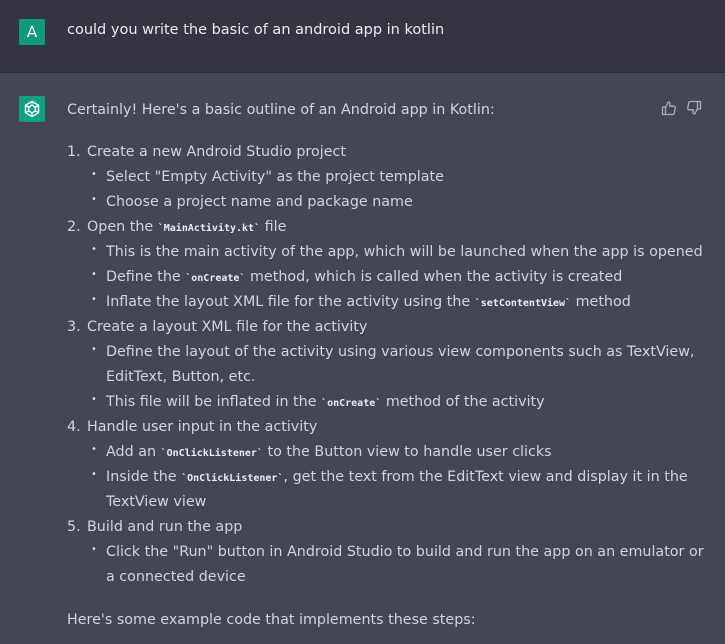  Describe the element at coordinates (367, 502) in the screenshot. I see `sub-list-item-continuation: TextView view` at that location.